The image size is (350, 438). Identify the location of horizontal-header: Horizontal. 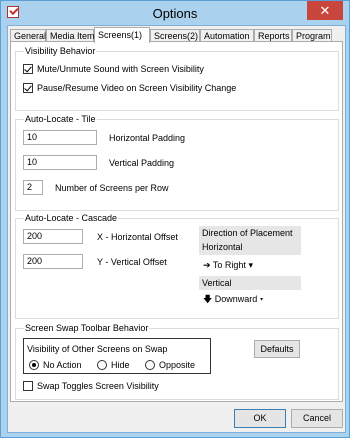
(250, 247).